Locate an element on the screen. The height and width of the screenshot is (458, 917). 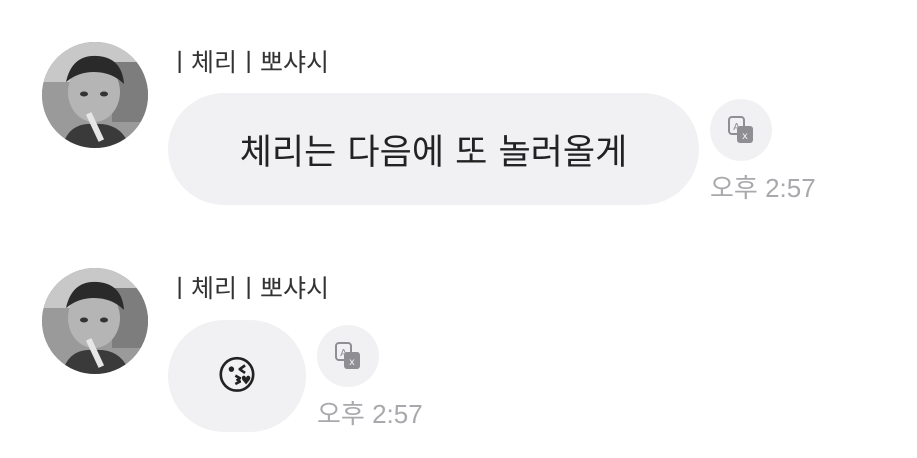
message-bubble: 😘 is located at coordinates (237, 376).